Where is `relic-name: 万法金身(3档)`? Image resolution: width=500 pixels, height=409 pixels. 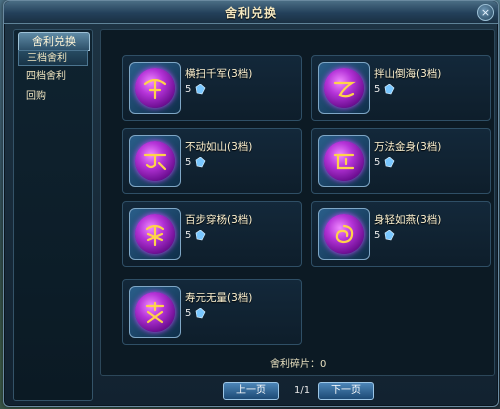 relic-name: 万法金身(3档) is located at coordinates (408, 147).